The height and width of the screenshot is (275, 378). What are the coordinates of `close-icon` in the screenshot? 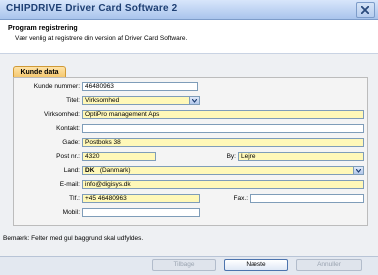 It's located at (365, 10).